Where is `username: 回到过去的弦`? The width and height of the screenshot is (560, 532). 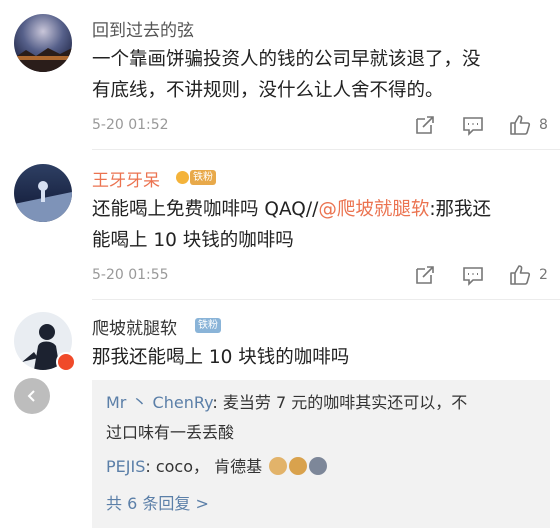 username: 回到过去的弦 is located at coordinates (143, 28).